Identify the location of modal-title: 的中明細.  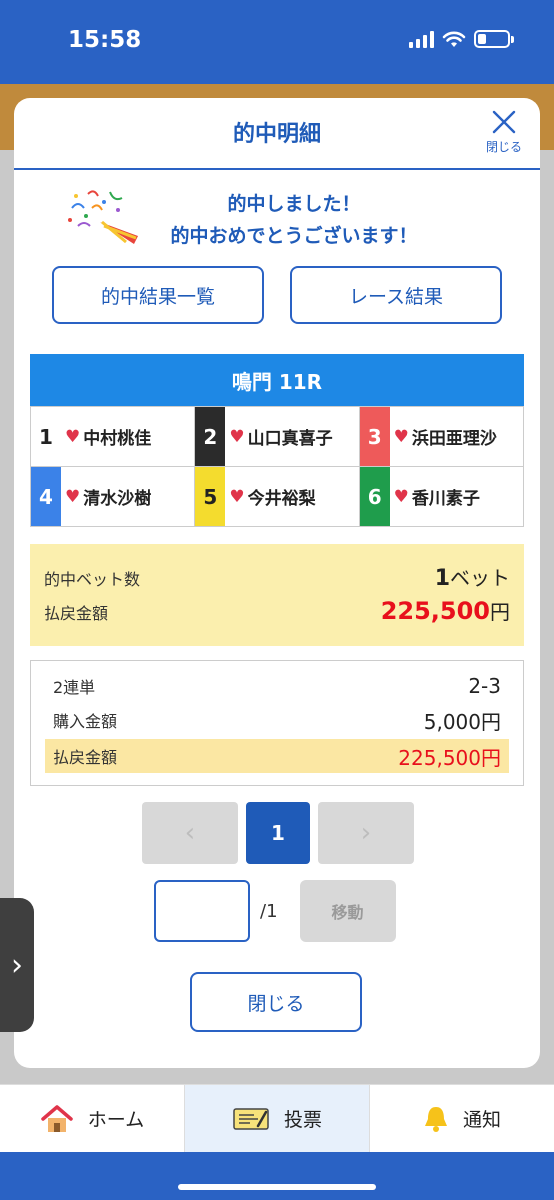
(276, 134).